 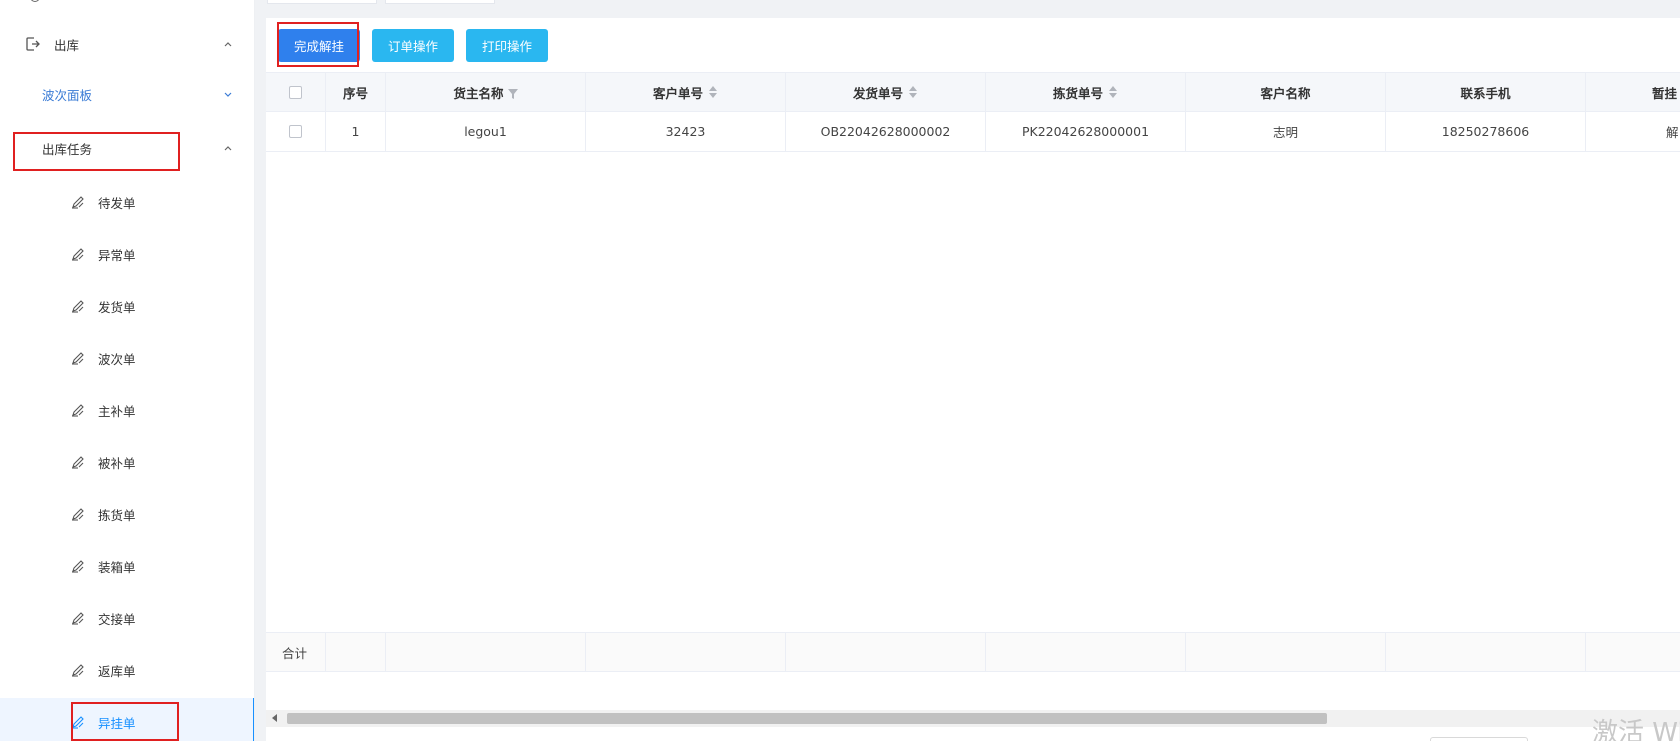 What do you see at coordinates (117, 567) in the screenshot?
I see `sidebar-subitem-label: 装箱单` at bounding box center [117, 567].